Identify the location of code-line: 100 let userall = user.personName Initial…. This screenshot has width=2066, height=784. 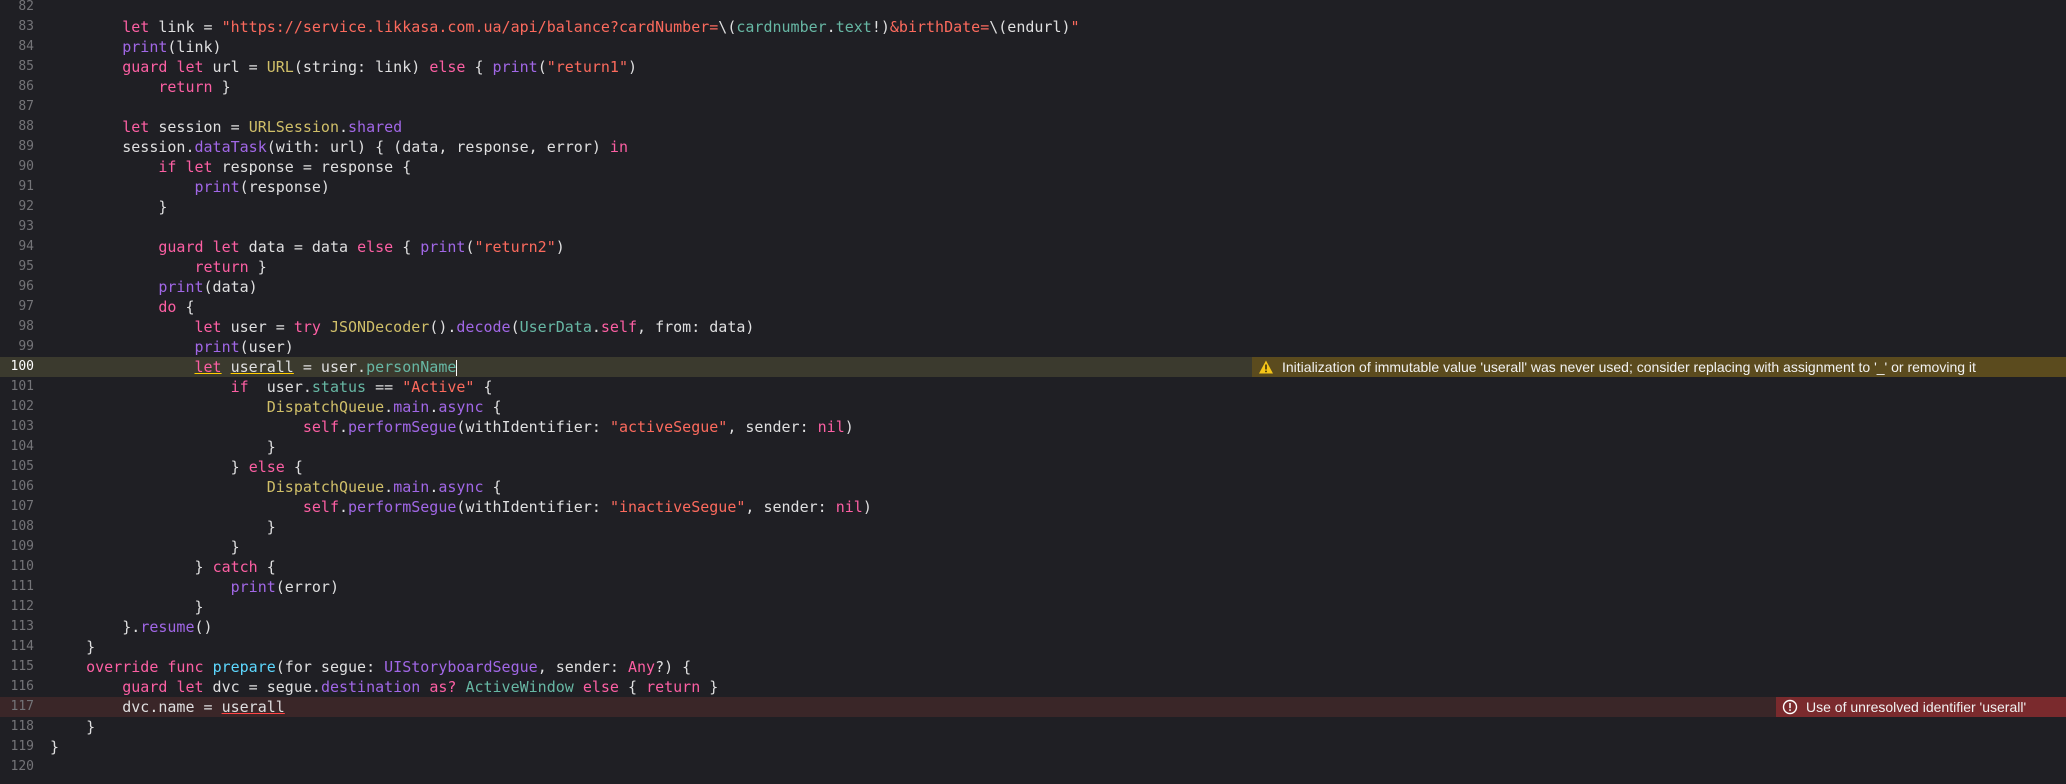
(1033, 367).